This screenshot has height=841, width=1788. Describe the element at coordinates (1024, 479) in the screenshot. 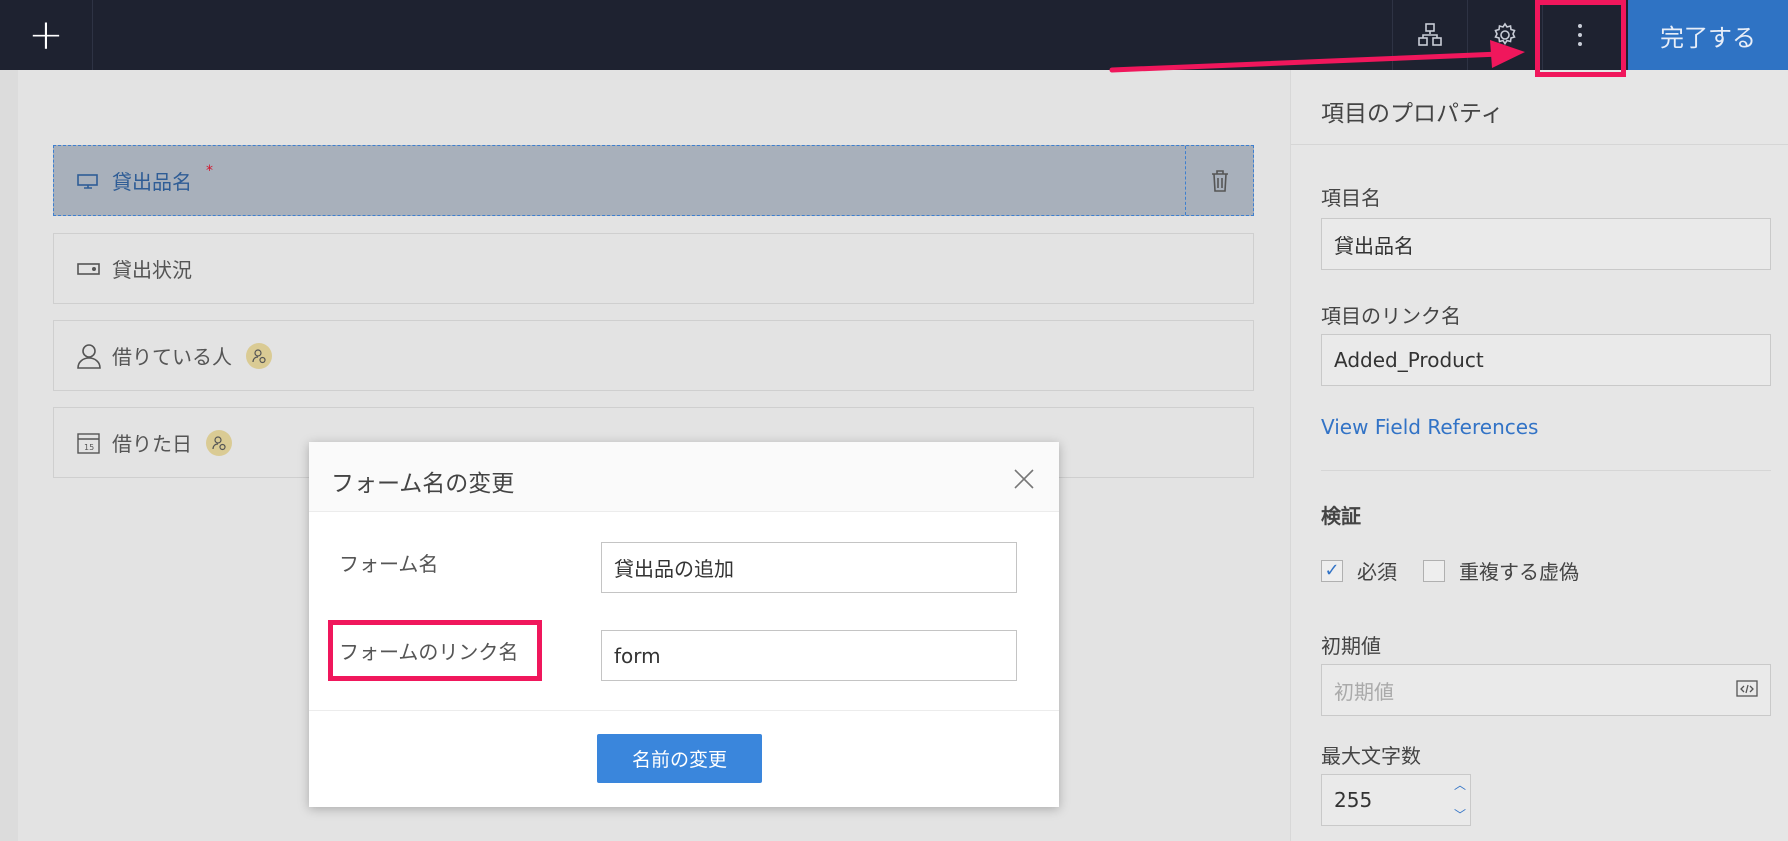

I see `close-icon` at that location.